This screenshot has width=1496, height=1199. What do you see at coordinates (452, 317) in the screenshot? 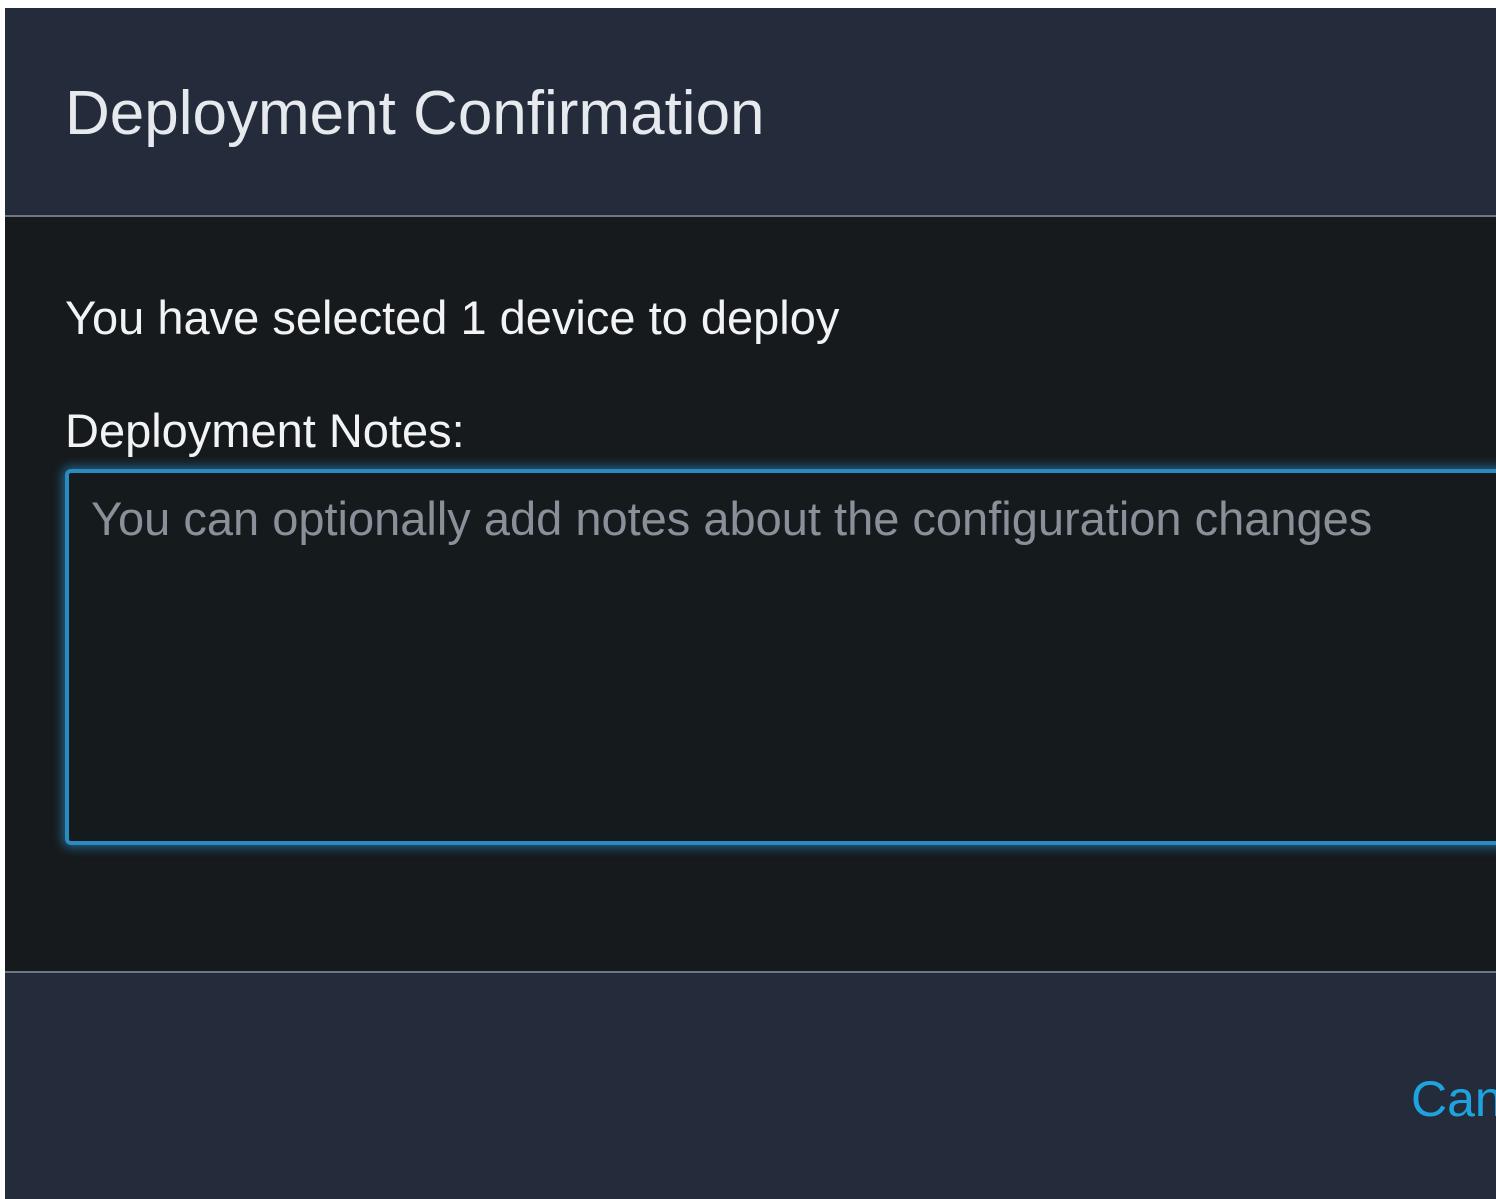
I see `selection-summary: You have selected 1 device to deploy` at bounding box center [452, 317].